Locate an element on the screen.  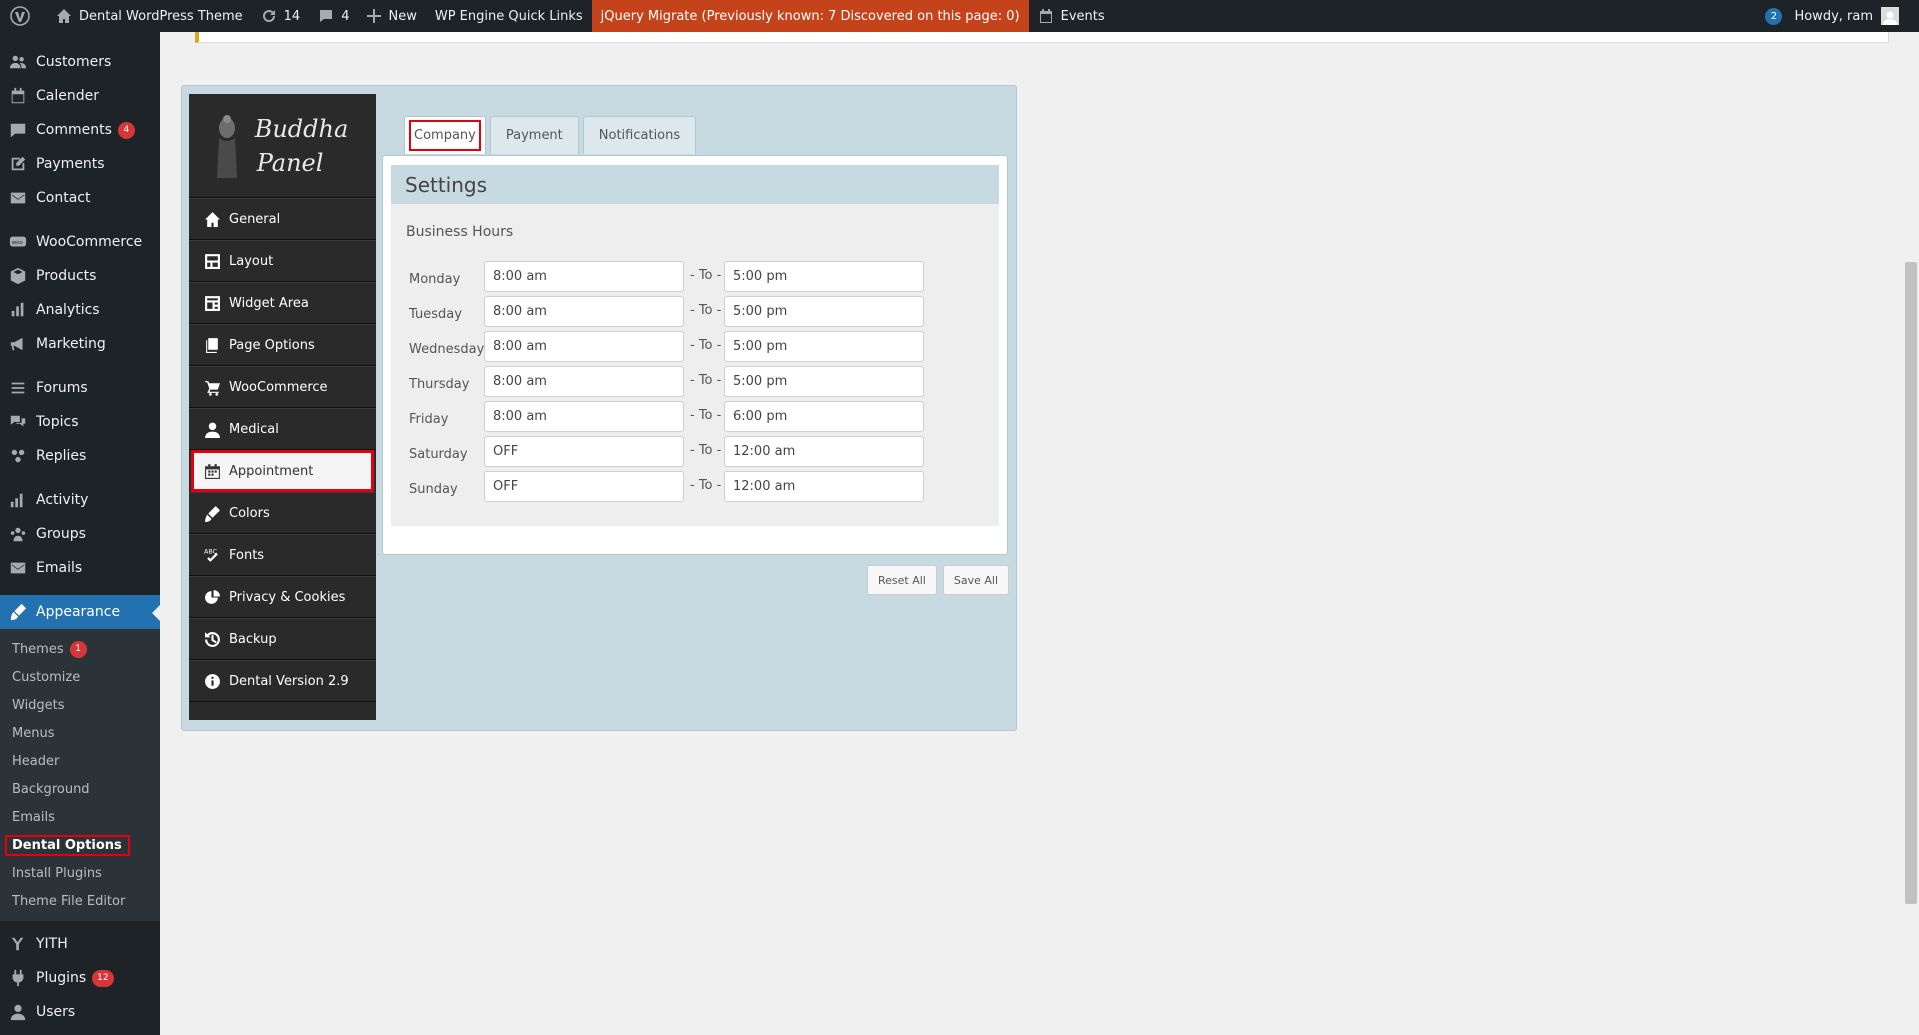
avatar is located at coordinates (1890, 16).